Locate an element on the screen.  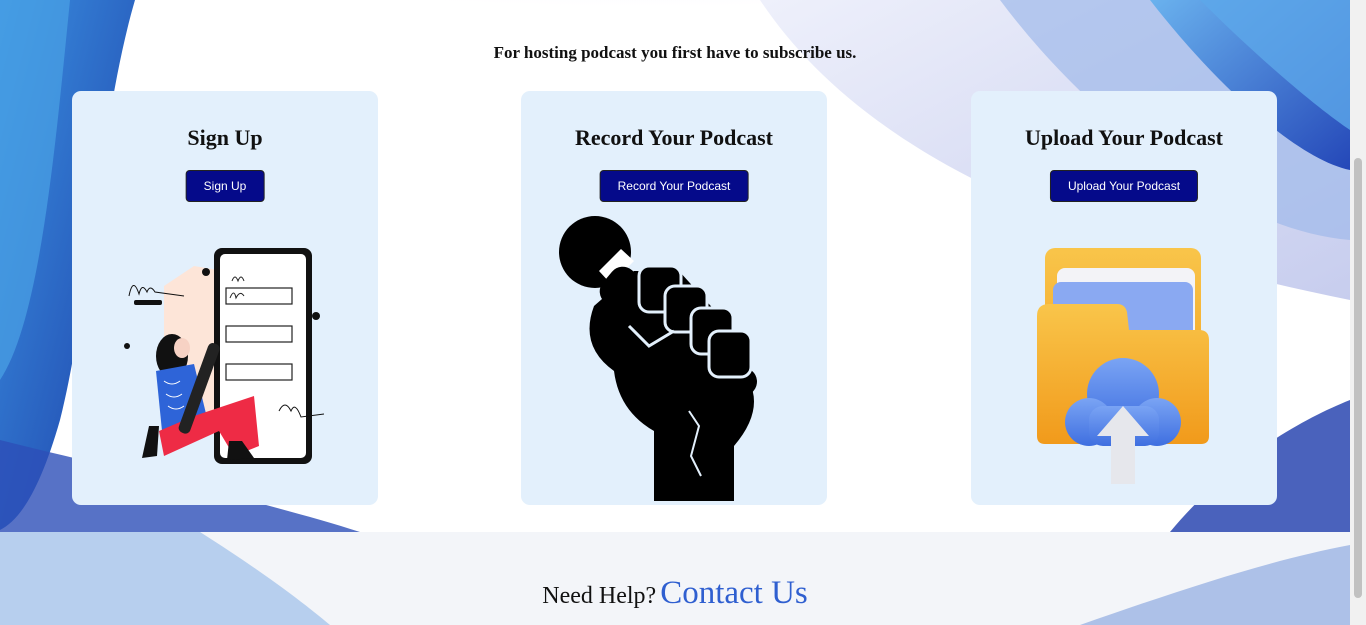
record-card: Record Your Podcast Record Your Podcast is located at coordinates (674, 298).